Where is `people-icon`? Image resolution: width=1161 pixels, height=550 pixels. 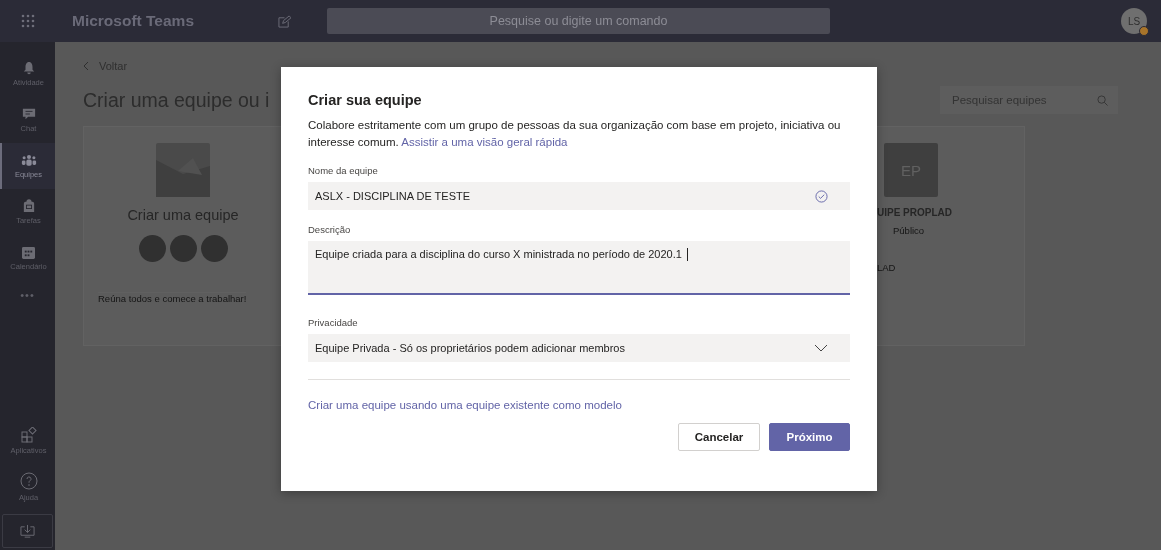 people-icon is located at coordinates (28, 160).